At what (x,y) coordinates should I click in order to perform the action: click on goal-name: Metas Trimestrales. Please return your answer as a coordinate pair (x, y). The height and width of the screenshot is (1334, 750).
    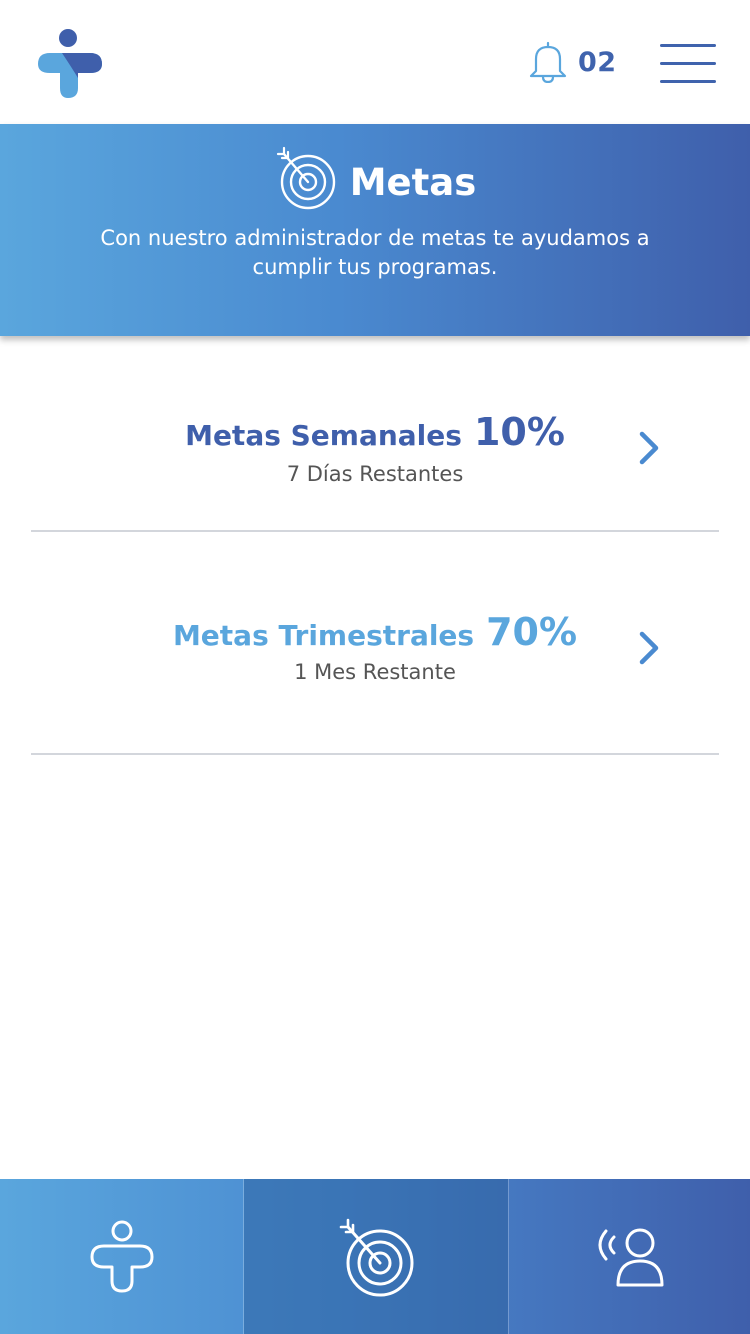
    Looking at the image, I should click on (323, 635).